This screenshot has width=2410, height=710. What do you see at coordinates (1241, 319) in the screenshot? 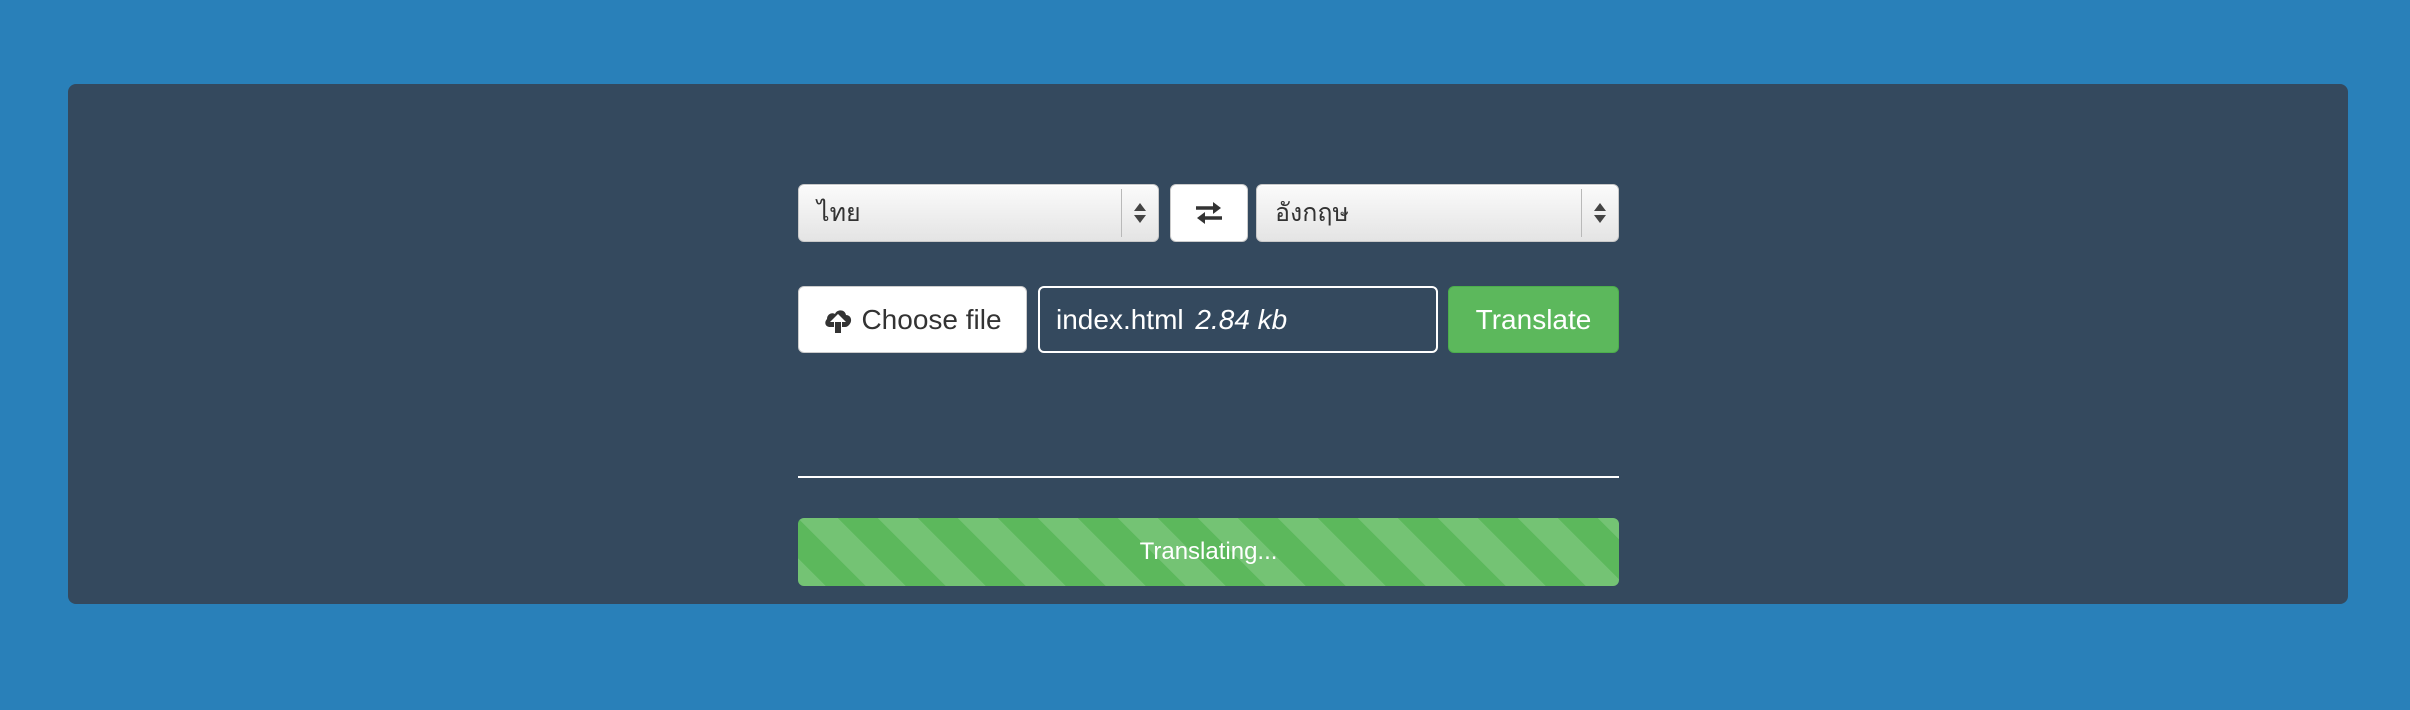
I see `file-size: 2.84 kb` at bounding box center [1241, 319].